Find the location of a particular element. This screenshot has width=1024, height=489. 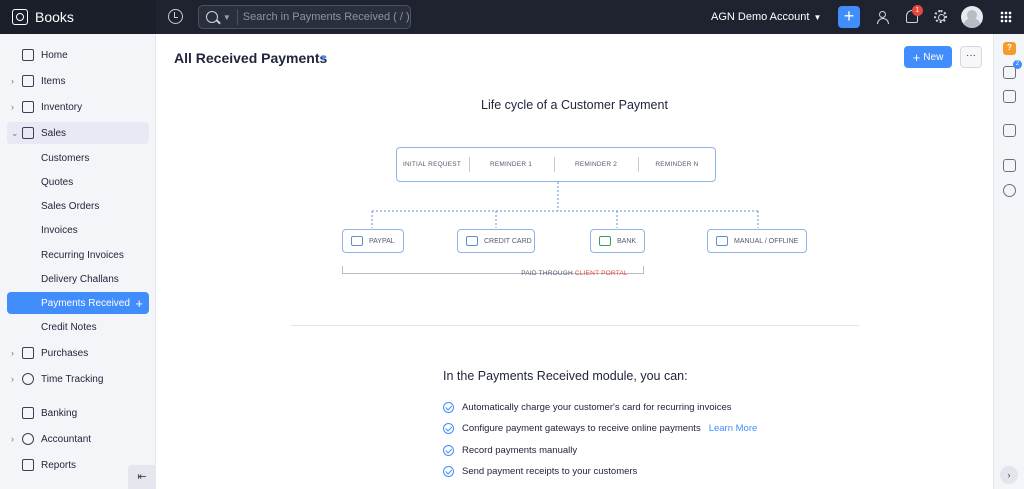

sidebar-item-label: Items is located at coordinates (53, 81).